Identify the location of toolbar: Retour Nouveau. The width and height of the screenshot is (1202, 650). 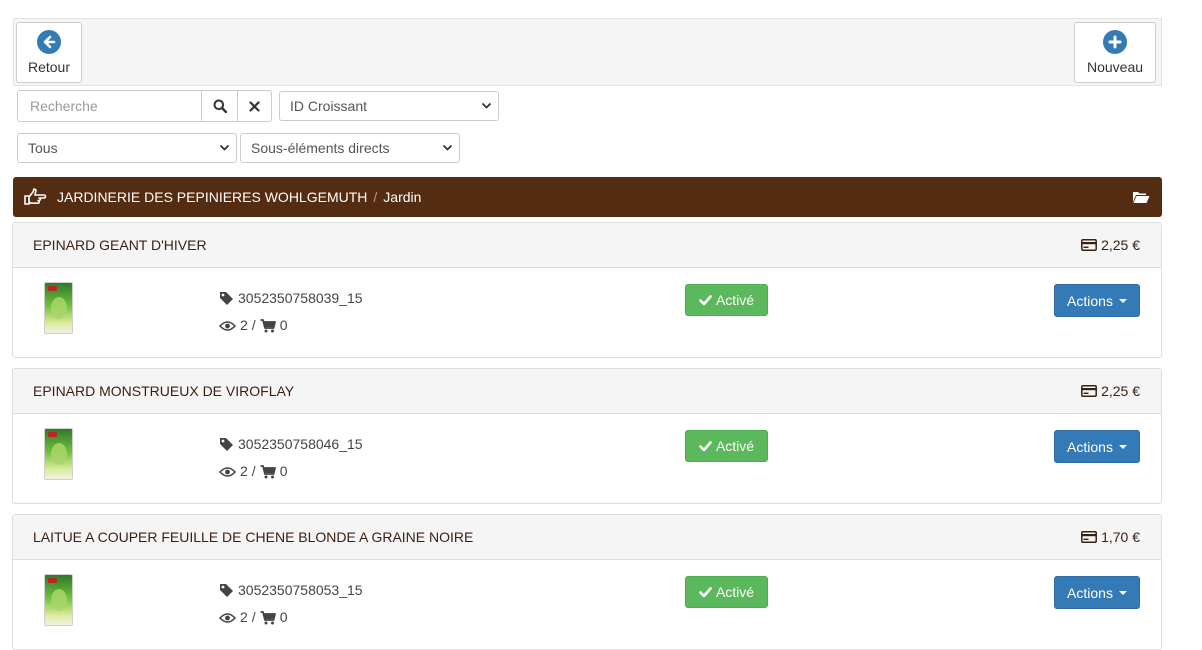
(587, 52).